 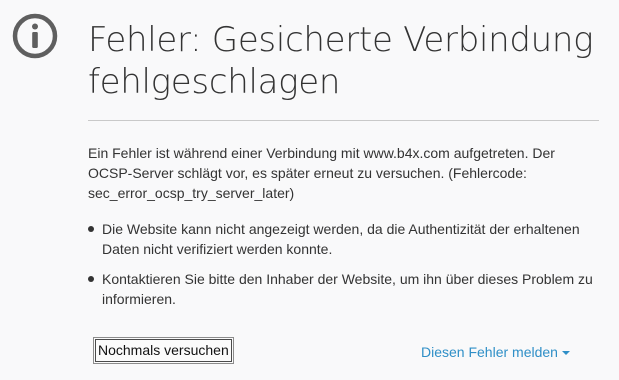 I want to click on retry-button: Nochmals versuchen, so click(x=163, y=350).